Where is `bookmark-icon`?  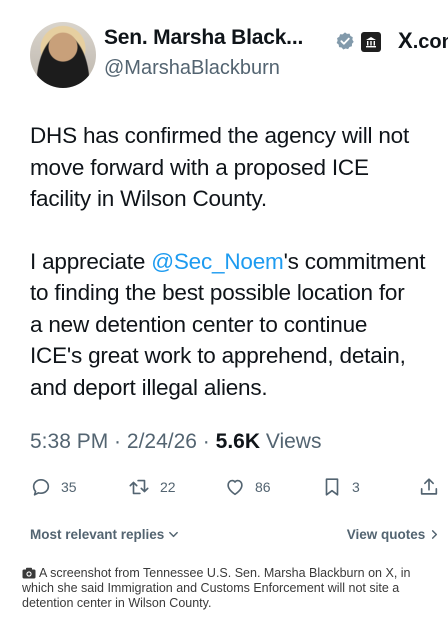 bookmark-icon is located at coordinates (332, 487).